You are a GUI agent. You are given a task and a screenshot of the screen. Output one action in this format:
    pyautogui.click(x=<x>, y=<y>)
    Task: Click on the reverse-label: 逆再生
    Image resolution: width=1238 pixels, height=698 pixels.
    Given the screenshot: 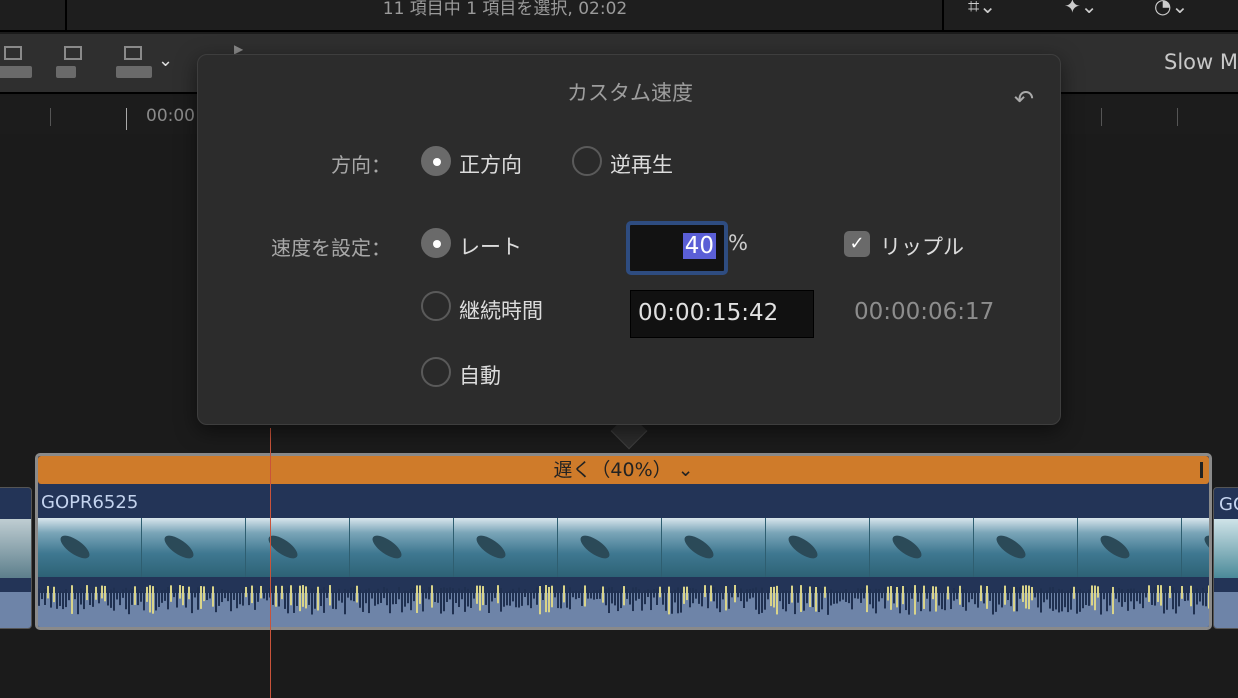 What is the action you would take?
    pyautogui.click(x=641, y=164)
    